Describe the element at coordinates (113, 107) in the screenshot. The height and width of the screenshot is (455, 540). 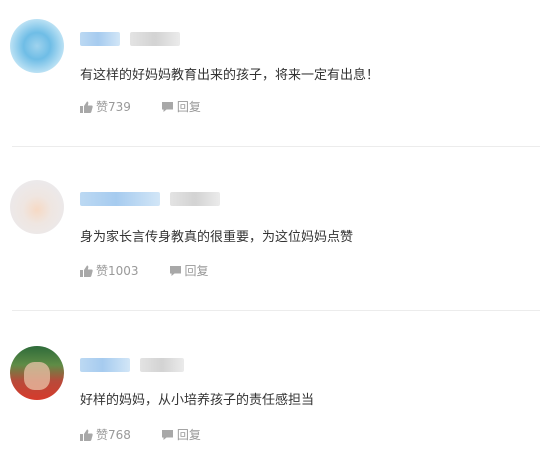
I see `like-count: 赞739` at that location.